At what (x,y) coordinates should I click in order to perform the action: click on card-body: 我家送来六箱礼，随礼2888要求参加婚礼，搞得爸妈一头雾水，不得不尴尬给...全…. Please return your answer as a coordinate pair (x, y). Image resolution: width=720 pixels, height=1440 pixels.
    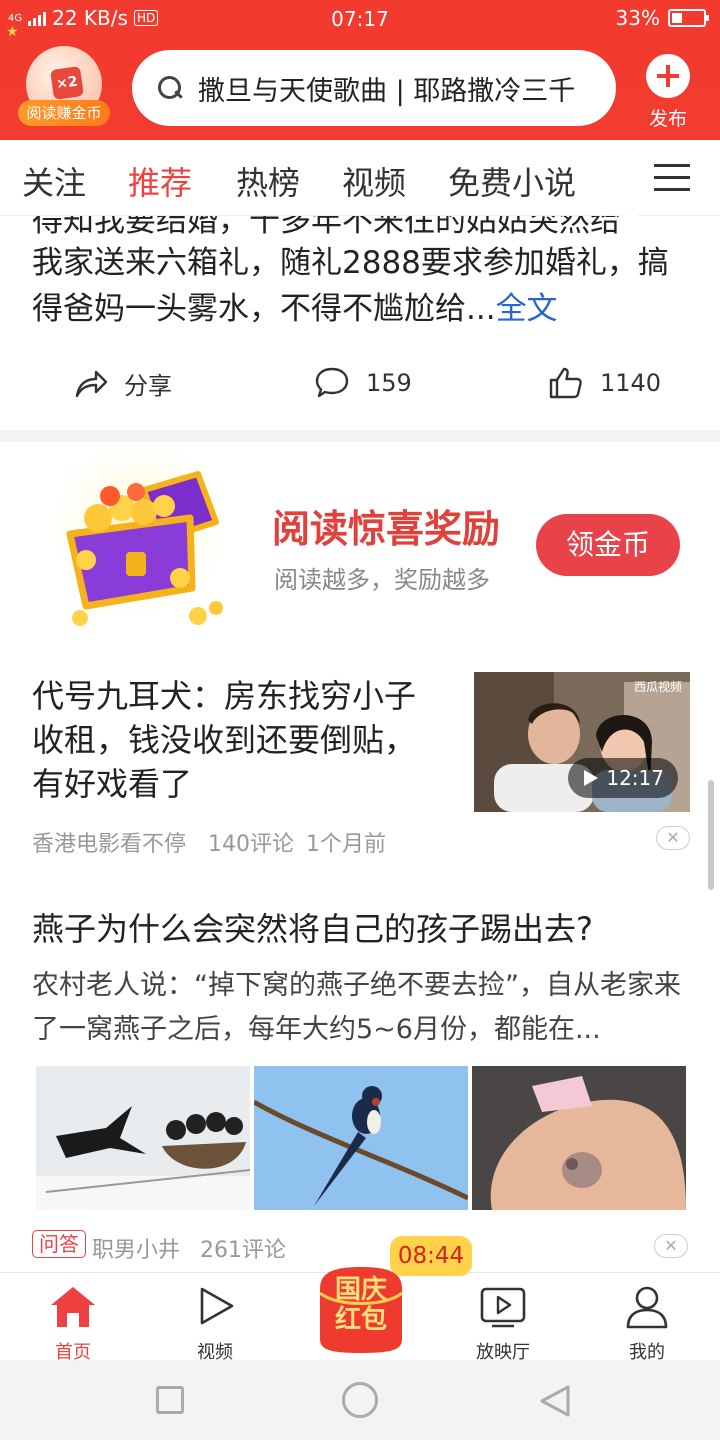
    Looking at the image, I should click on (362, 286).